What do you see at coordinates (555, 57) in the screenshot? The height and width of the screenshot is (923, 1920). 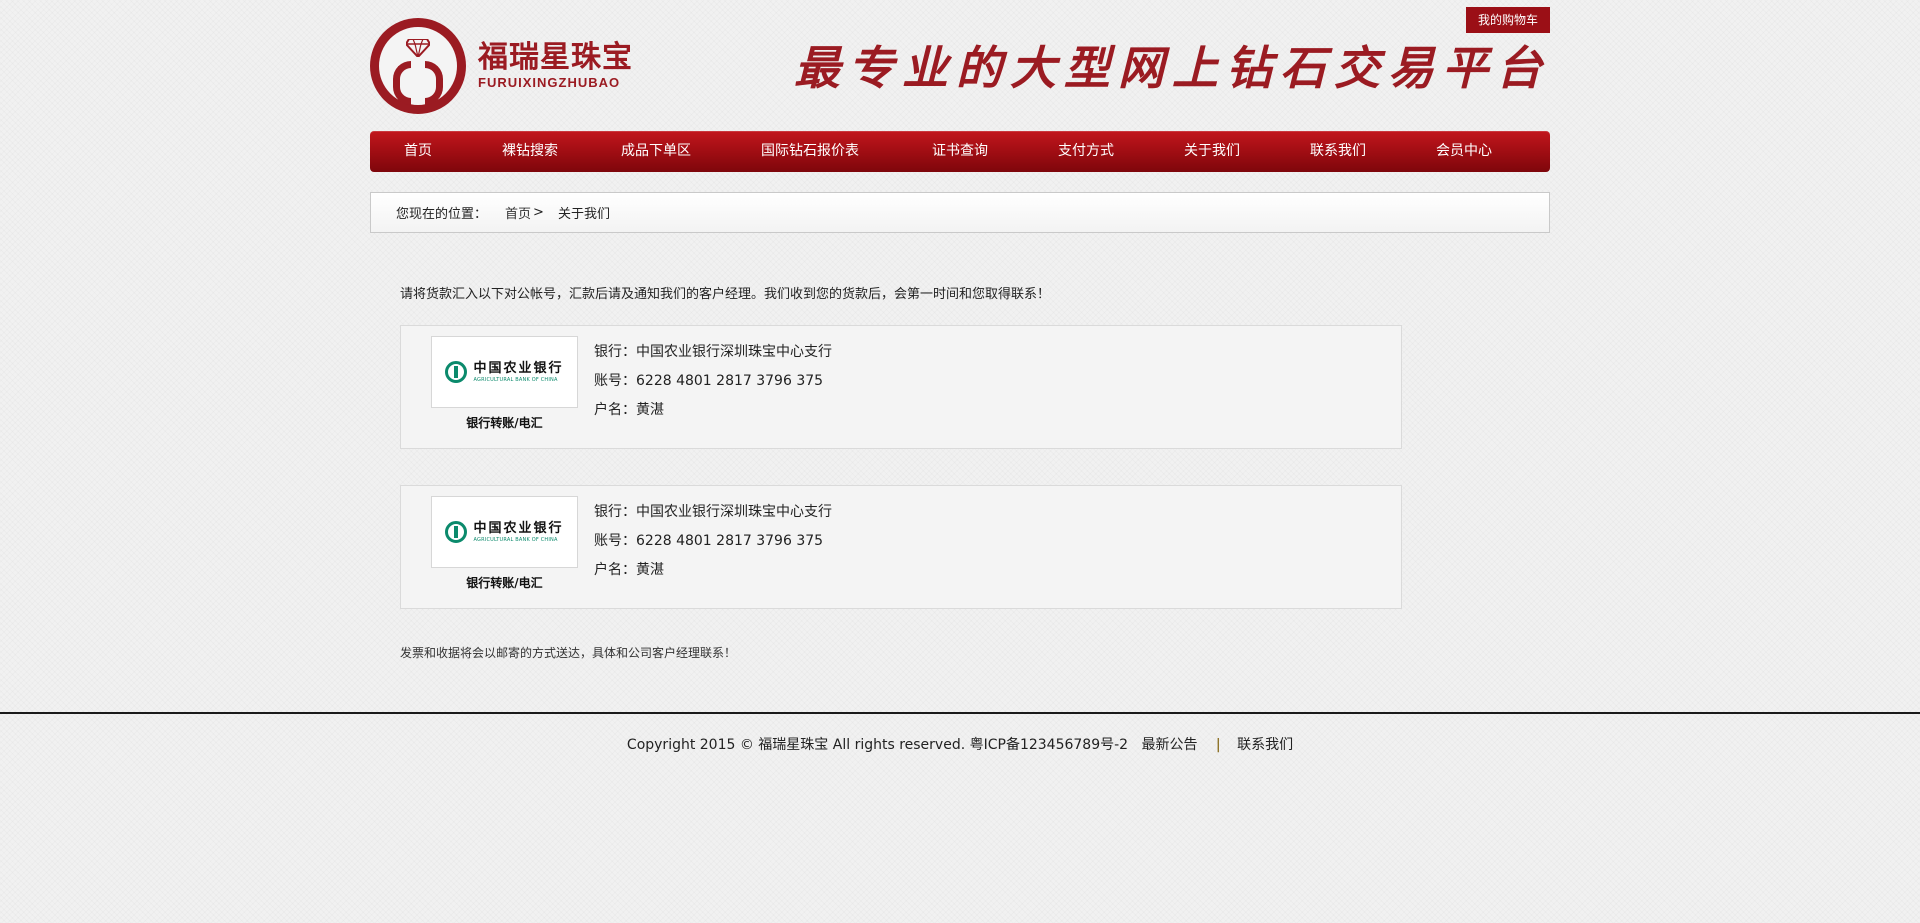 I see `logo-chinese-name: 福瑞星珠宝` at bounding box center [555, 57].